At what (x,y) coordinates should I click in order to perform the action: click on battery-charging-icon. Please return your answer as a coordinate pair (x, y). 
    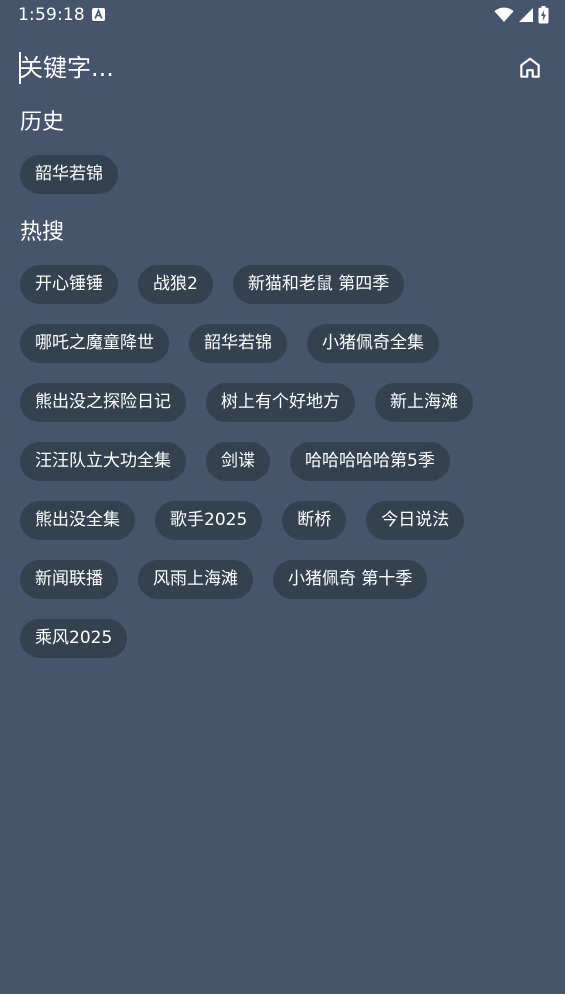
    Looking at the image, I should click on (543, 15).